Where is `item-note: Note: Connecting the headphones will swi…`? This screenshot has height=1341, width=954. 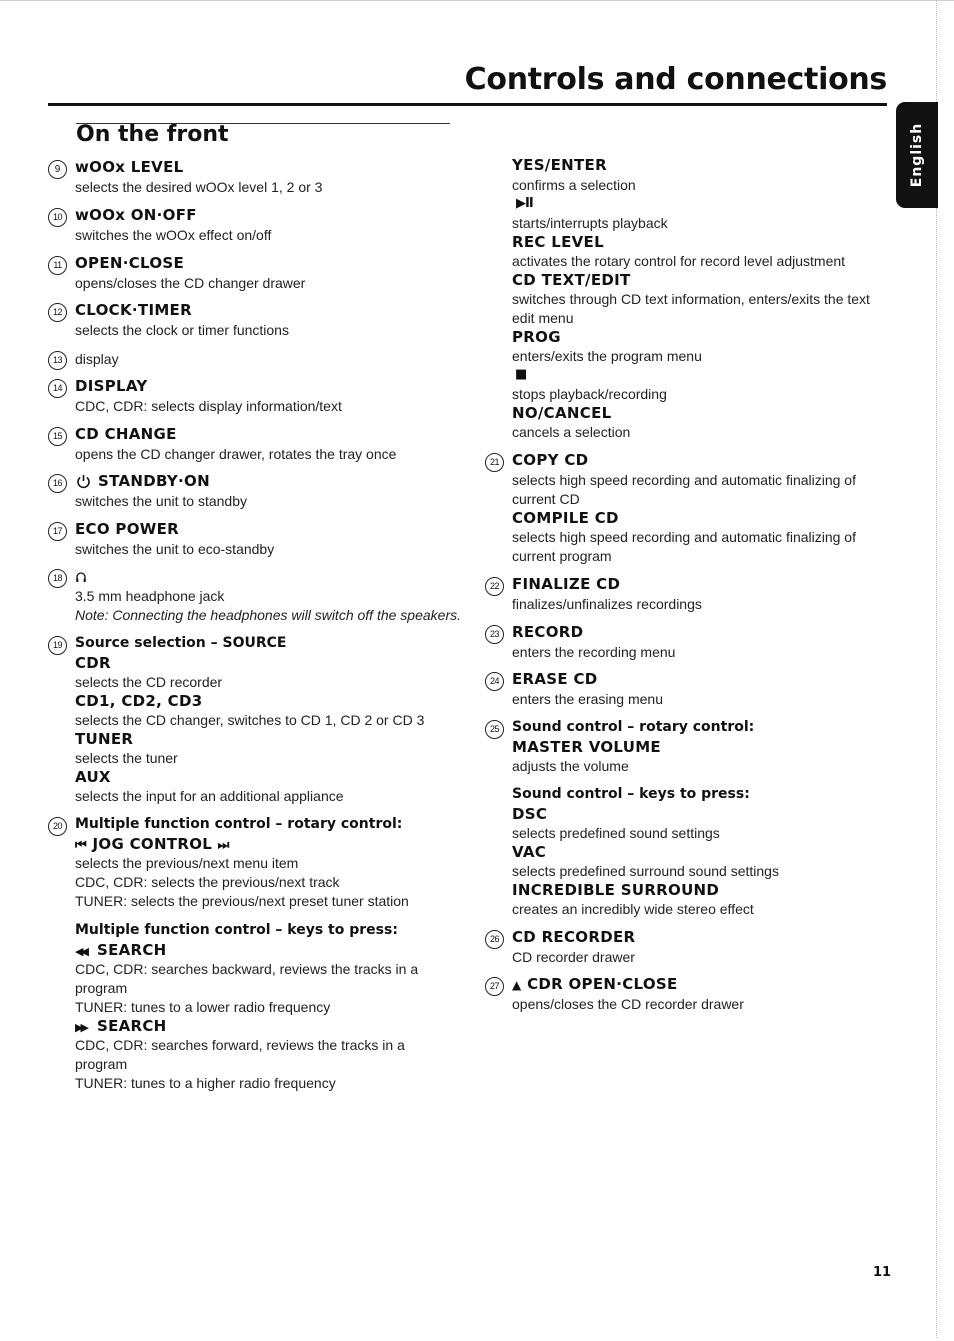 item-note: Note: Connecting the headphones will swi… is located at coordinates (268, 615).